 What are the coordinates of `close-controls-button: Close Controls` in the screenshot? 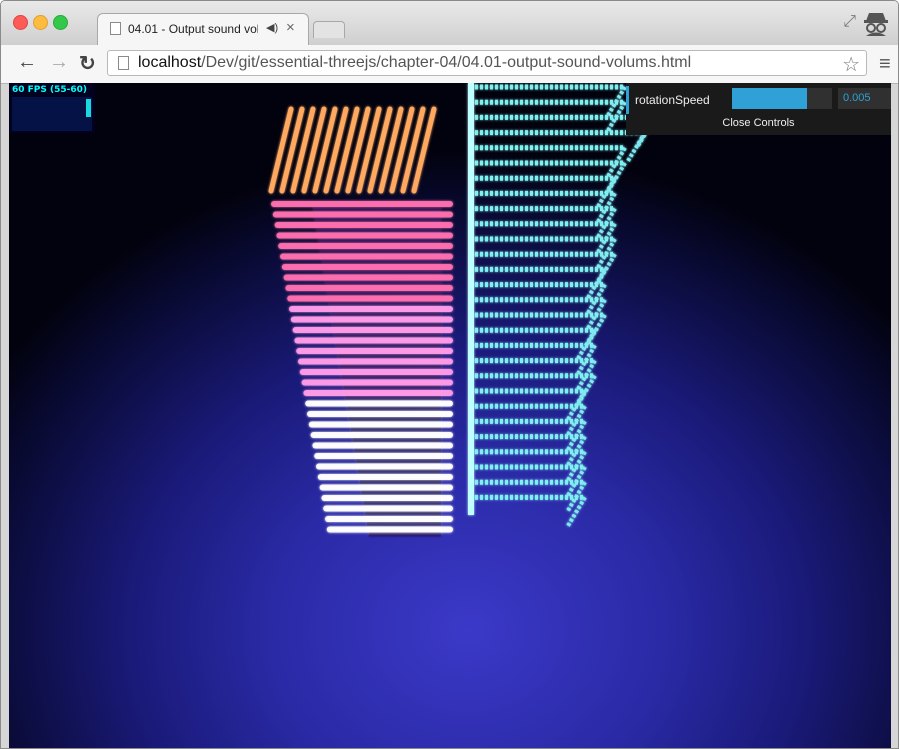 It's located at (758, 123).